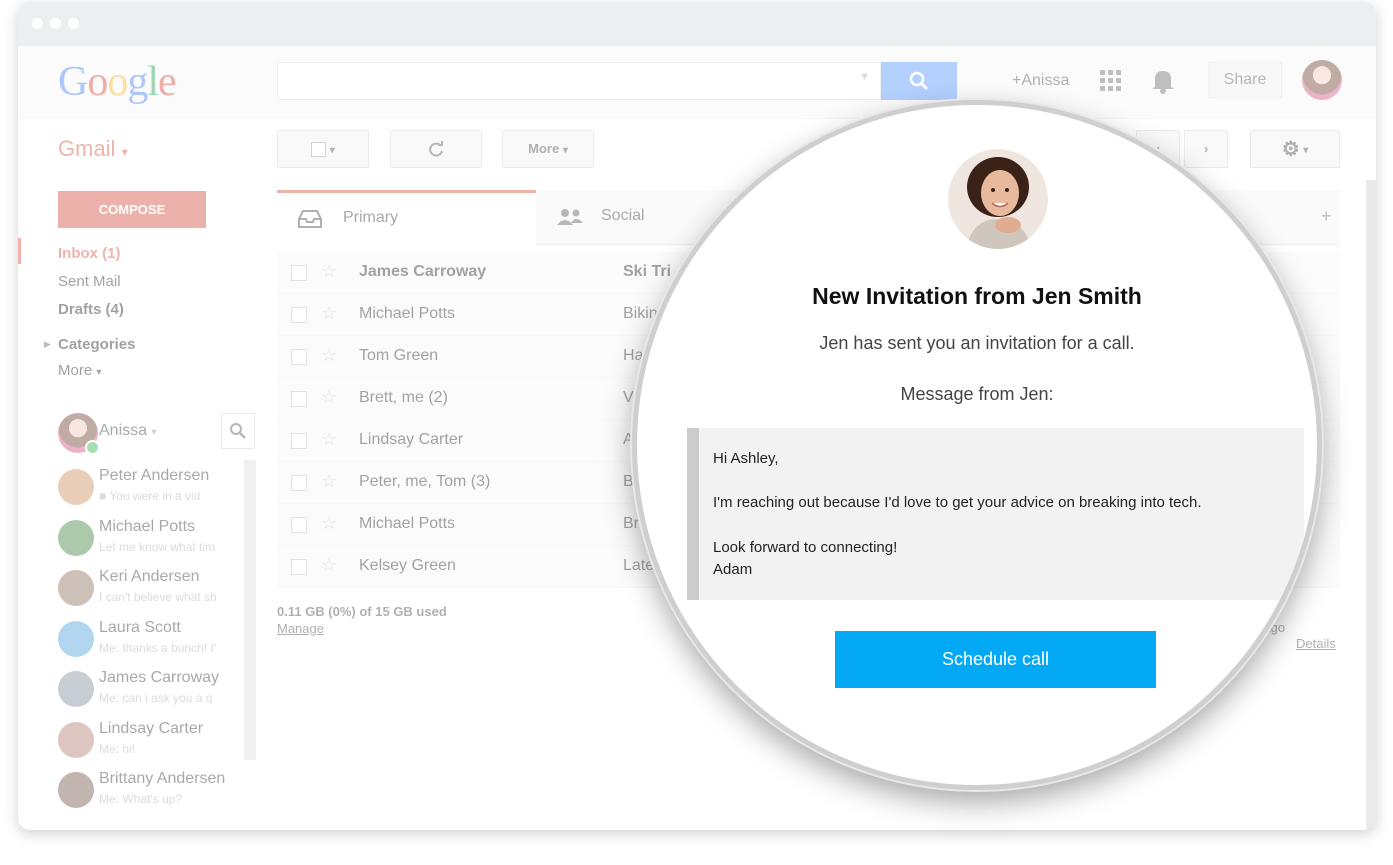 The height and width of the screenshot is (865, 1393). I want to click on row-sender: Michael Potts, so click(407, 523).